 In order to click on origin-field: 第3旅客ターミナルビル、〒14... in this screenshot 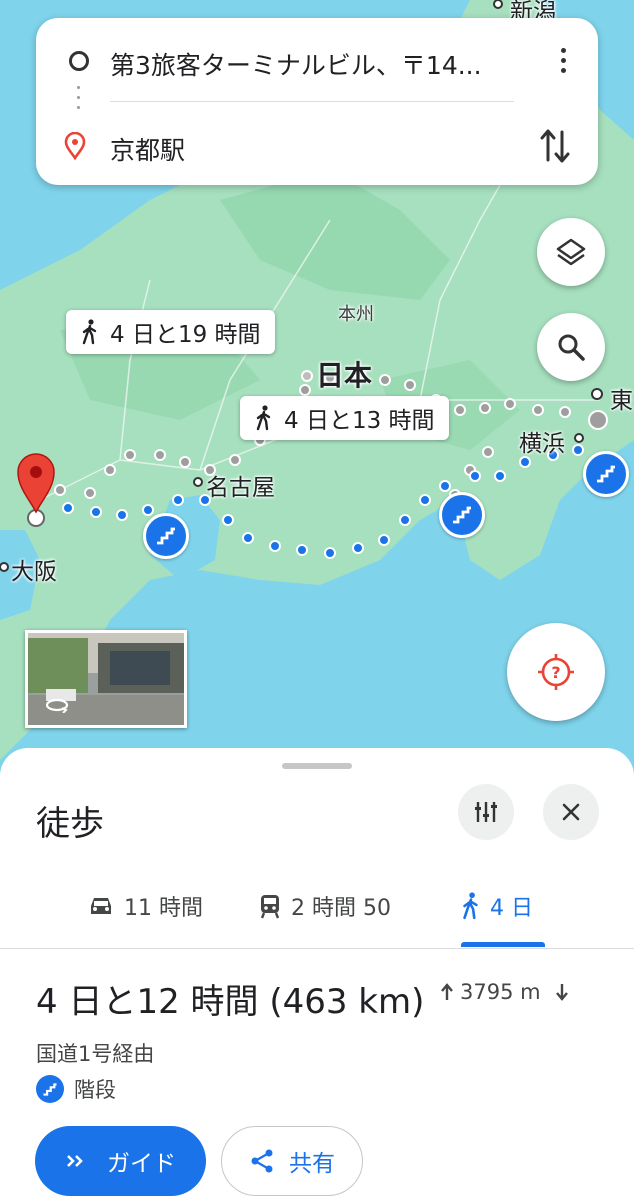, I will do `click(310, 64)`.